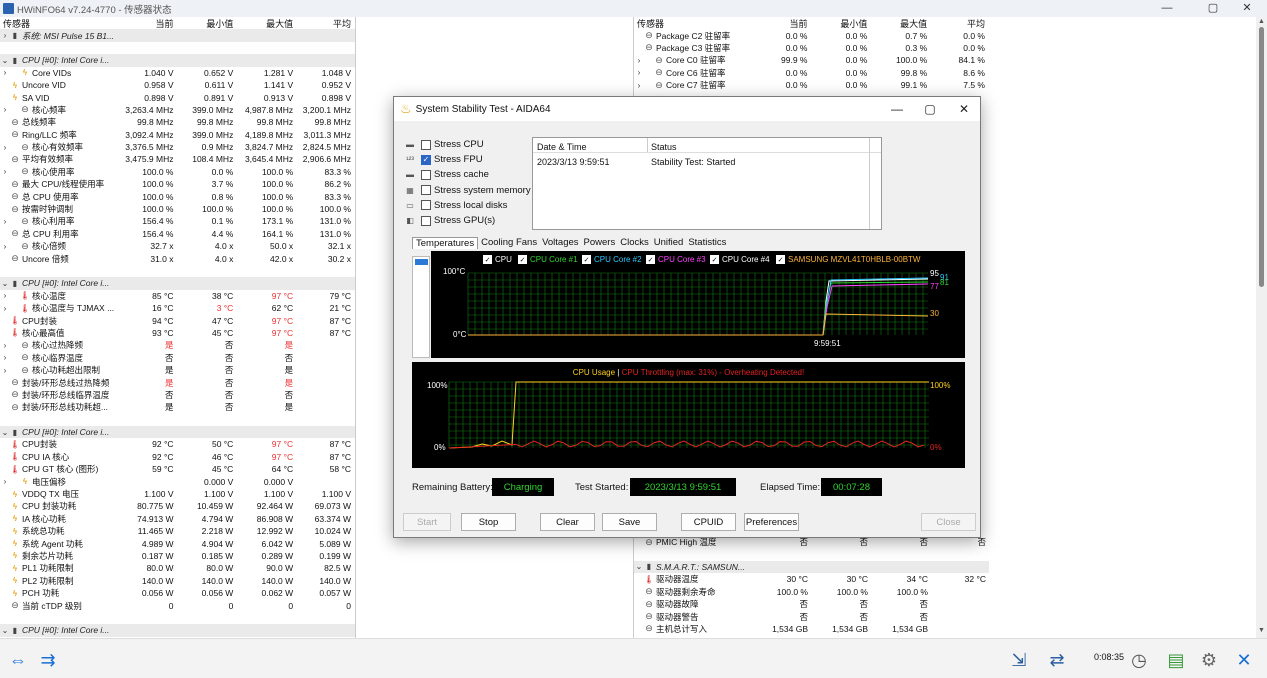 The image size is (1267, 678). What do you see at coordinates (497, 259) in the screenshot?
I see `temp-legend-item: ✓ CPU` at bounding box center [497, 259].